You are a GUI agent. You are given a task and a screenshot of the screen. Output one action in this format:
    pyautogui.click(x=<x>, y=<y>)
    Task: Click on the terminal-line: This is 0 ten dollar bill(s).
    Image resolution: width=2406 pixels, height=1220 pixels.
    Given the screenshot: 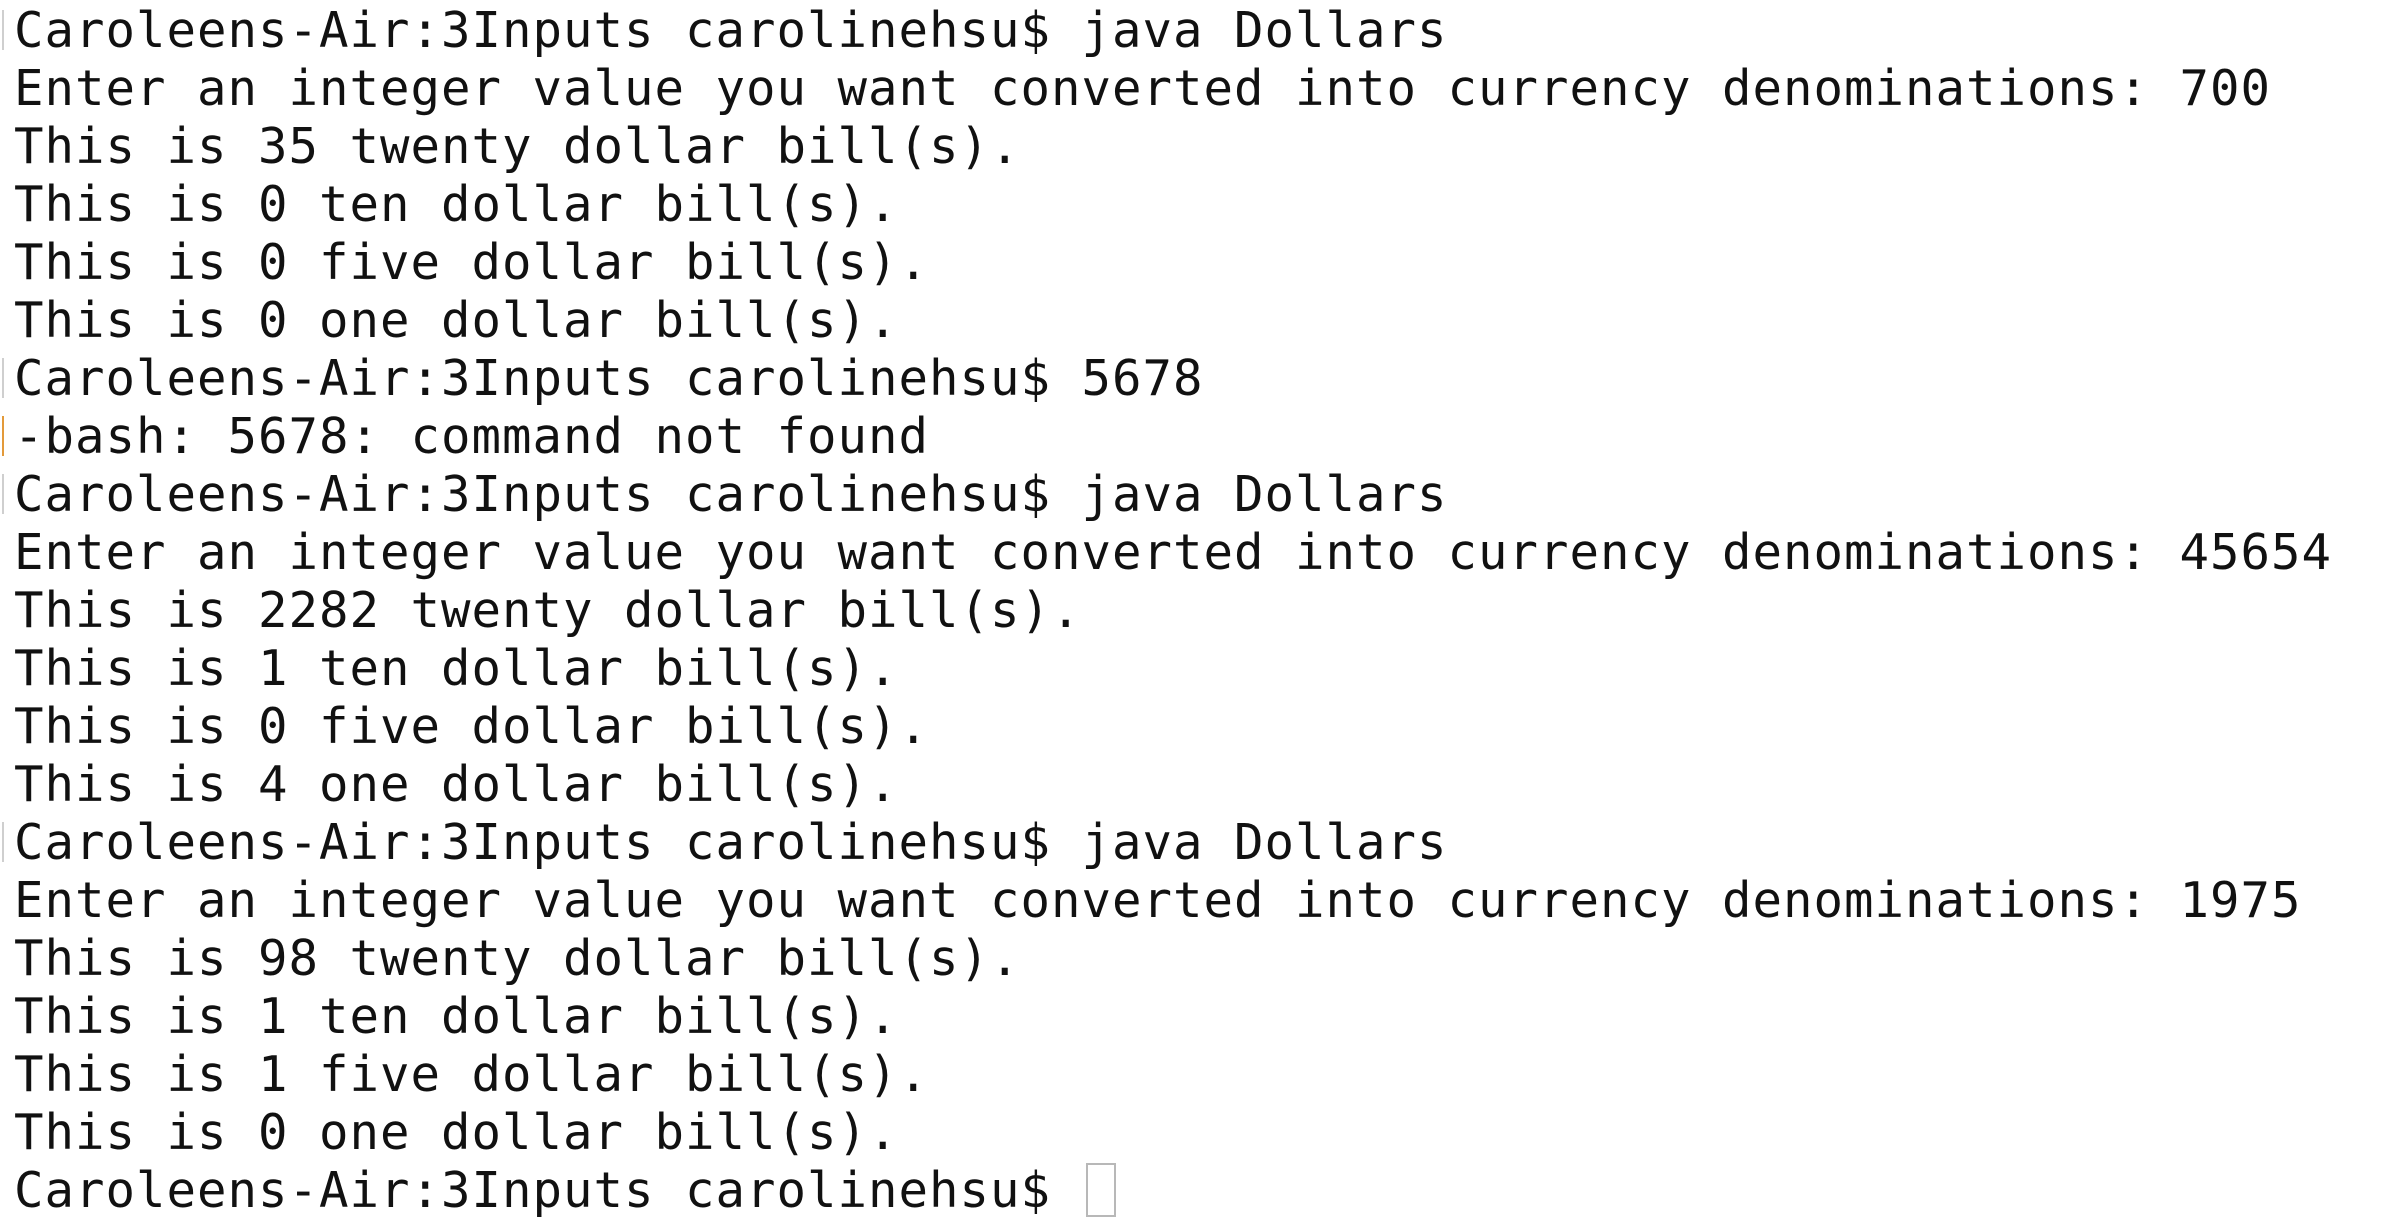 What is the action you would take?
    pyautogui.click(x=456, y=204)
    